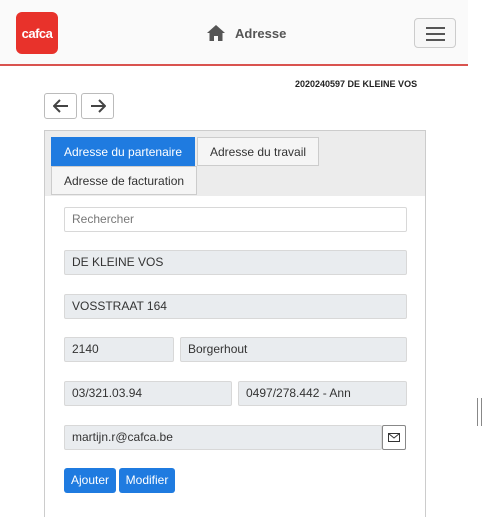 Image resolution: width=486 pixels, height=517 pixels. What do you see at coordinates (90, 480) in the screenshot?
I see `add-button: Ajouter` at bounding box center [90, 480].